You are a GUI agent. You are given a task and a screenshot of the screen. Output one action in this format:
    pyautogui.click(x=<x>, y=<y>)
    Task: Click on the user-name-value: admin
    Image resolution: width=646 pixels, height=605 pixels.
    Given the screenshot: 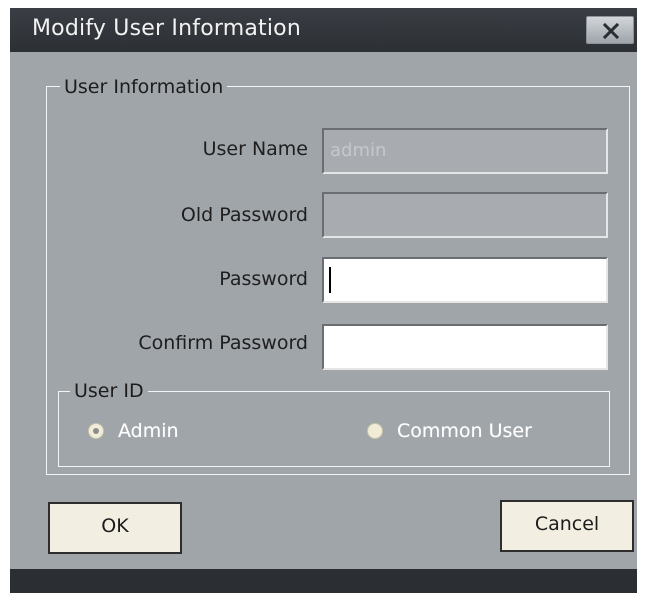 What is the action you would take?
    pyautogui.click(x=358, y=150)
    